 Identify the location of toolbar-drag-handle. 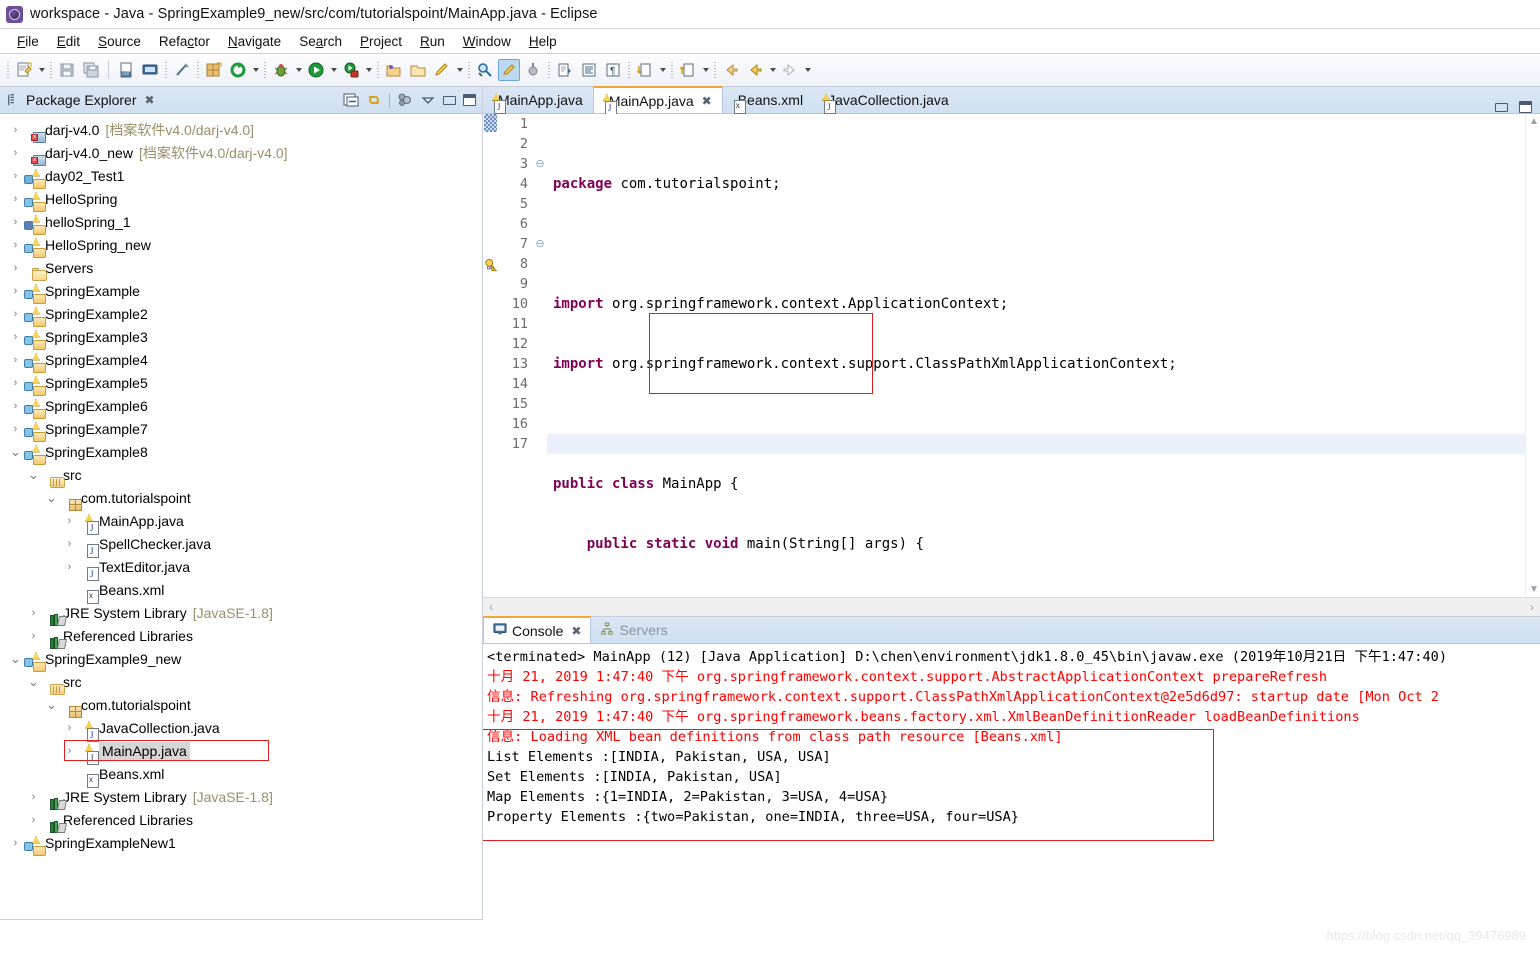
(8, 70).